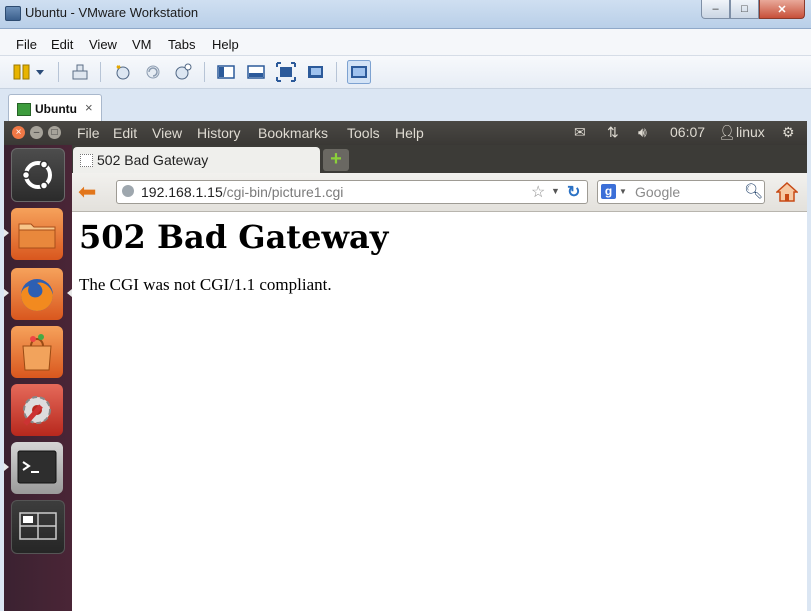  What do you see at coordinates (256, 72) in the screenshot?
I see `quick-switch-icon` at bounding box center [256, 72].